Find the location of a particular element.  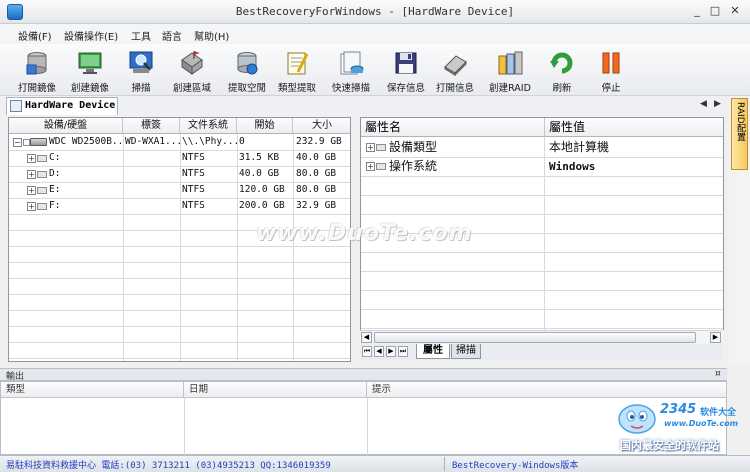

mascot-icon is located at coordinates (637, 419).